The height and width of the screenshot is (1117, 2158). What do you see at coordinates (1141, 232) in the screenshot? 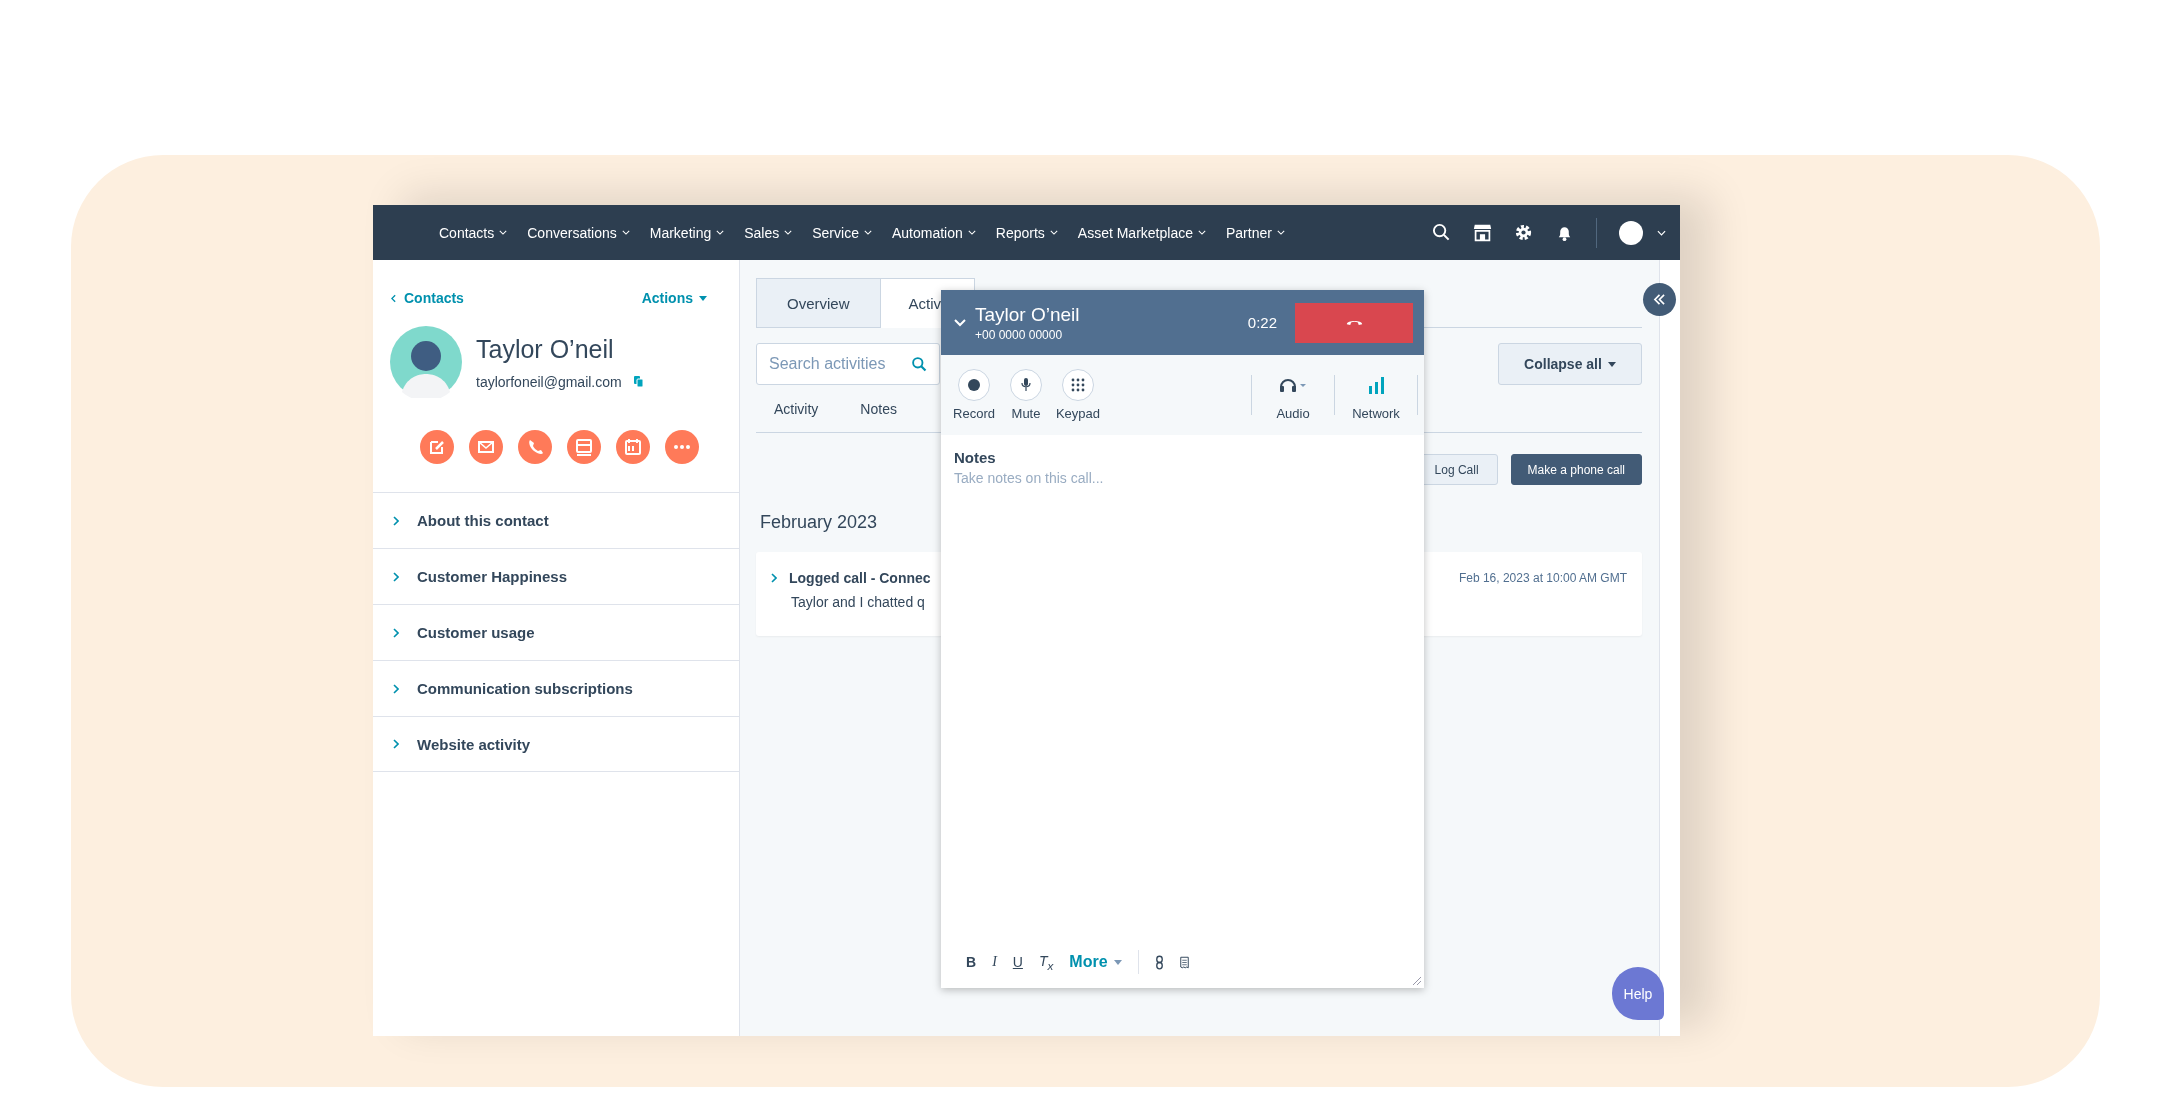
I see `nav-menu-item: Asset Marketplace` at bounding box center [1141, 232].